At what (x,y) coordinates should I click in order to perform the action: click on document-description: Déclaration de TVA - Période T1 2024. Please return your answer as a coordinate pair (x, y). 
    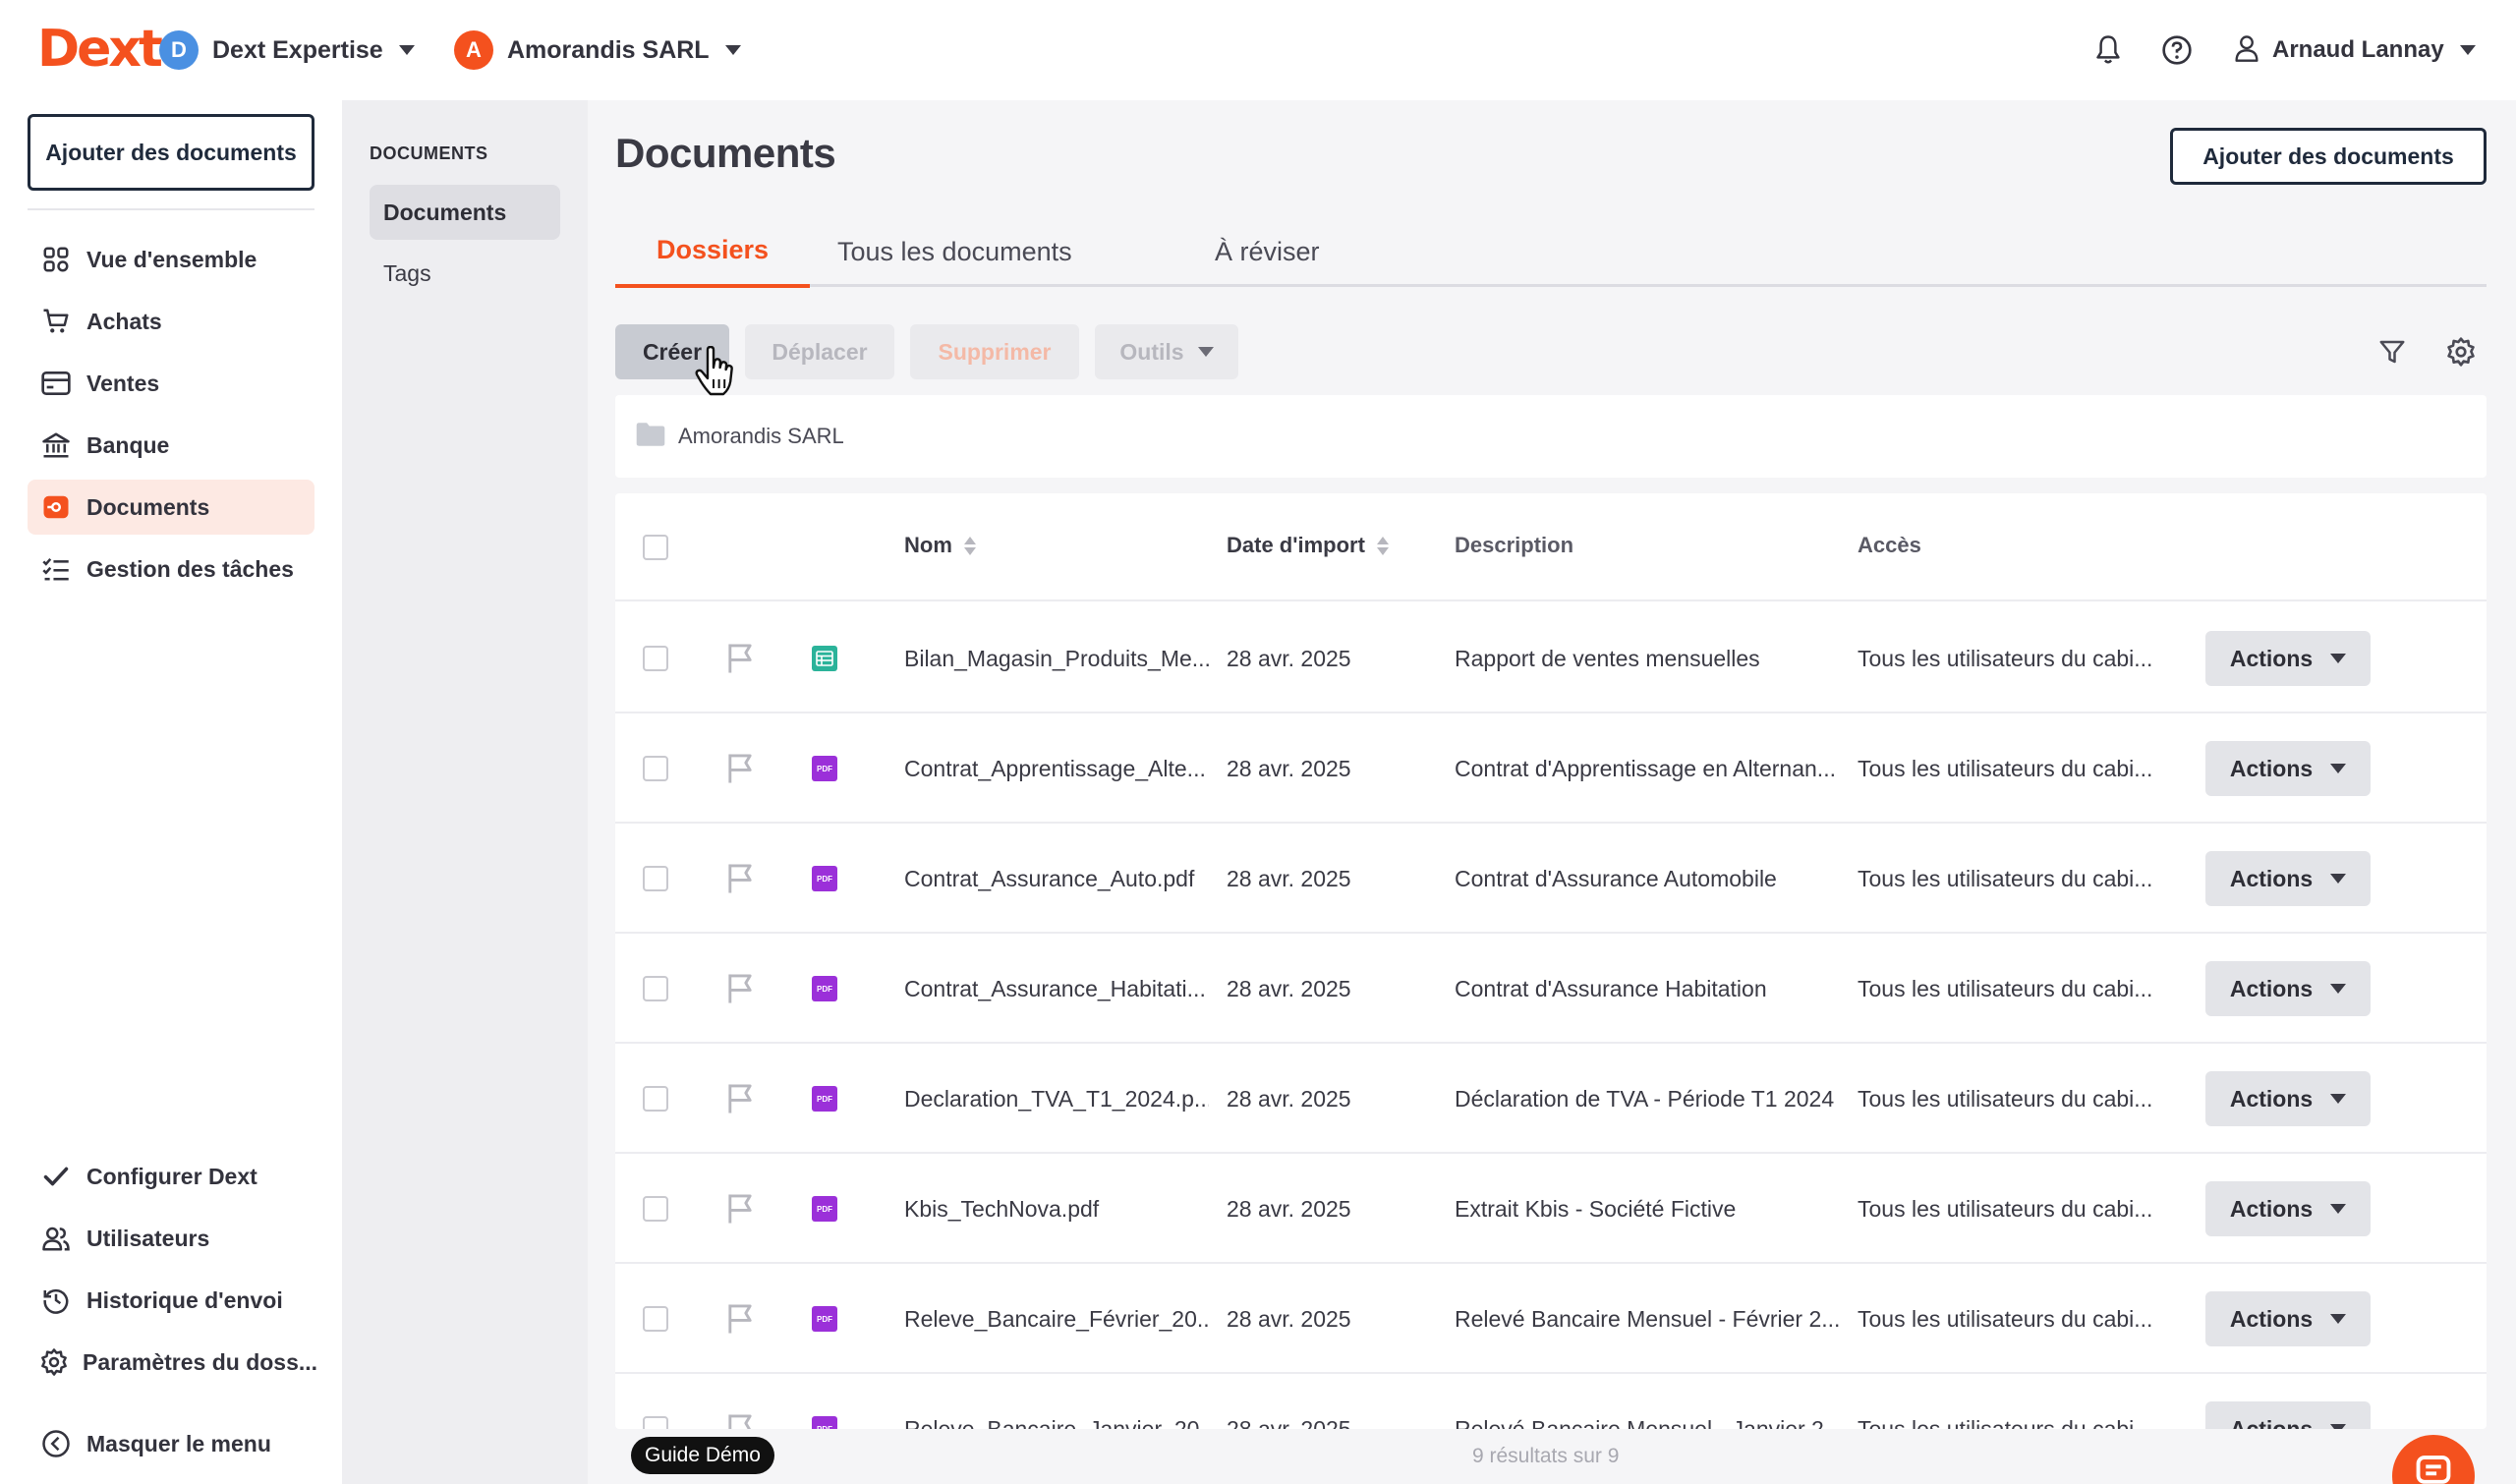
    Looking at the image, I should click on (1645, 1098).